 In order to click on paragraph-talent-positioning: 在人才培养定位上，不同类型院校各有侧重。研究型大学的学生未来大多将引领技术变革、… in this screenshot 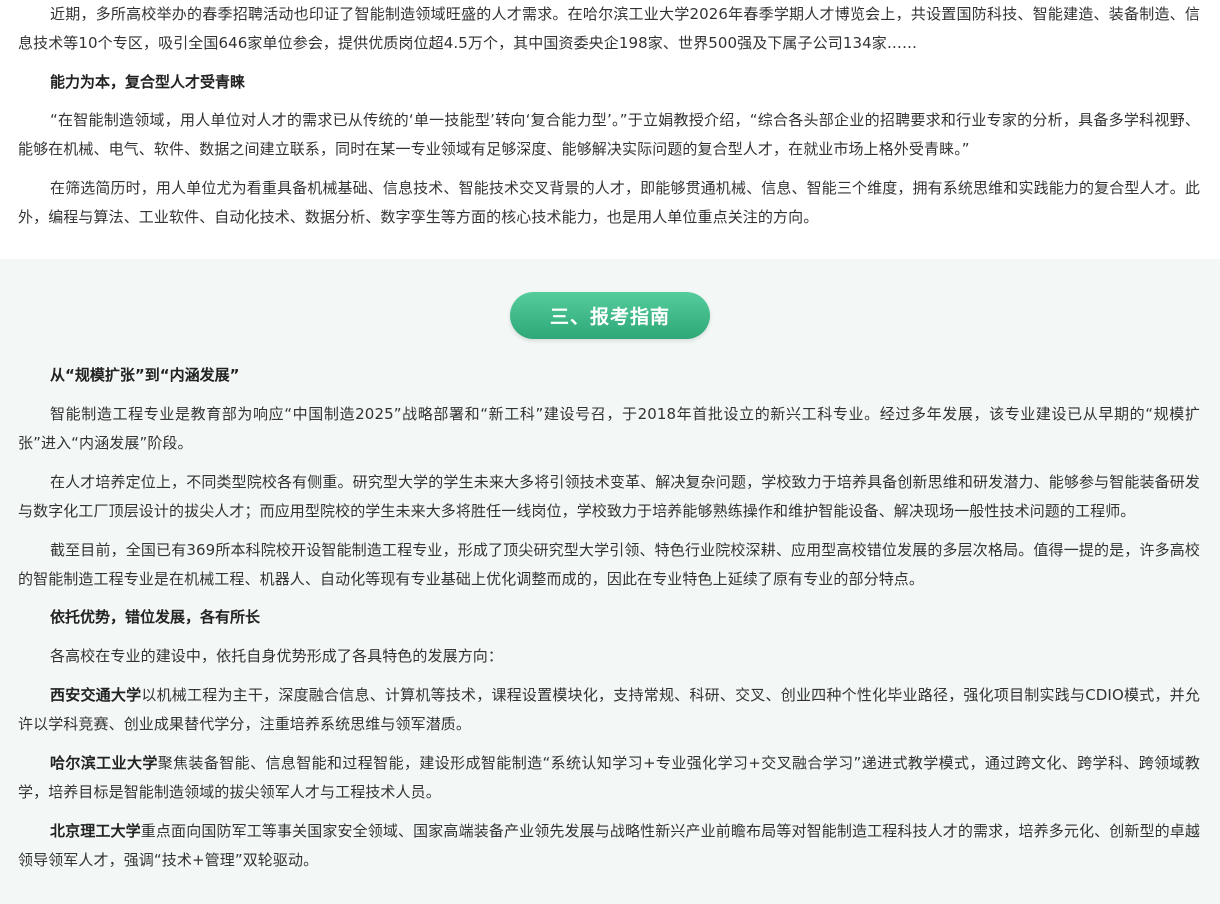, I will do `click(609, 496)`.